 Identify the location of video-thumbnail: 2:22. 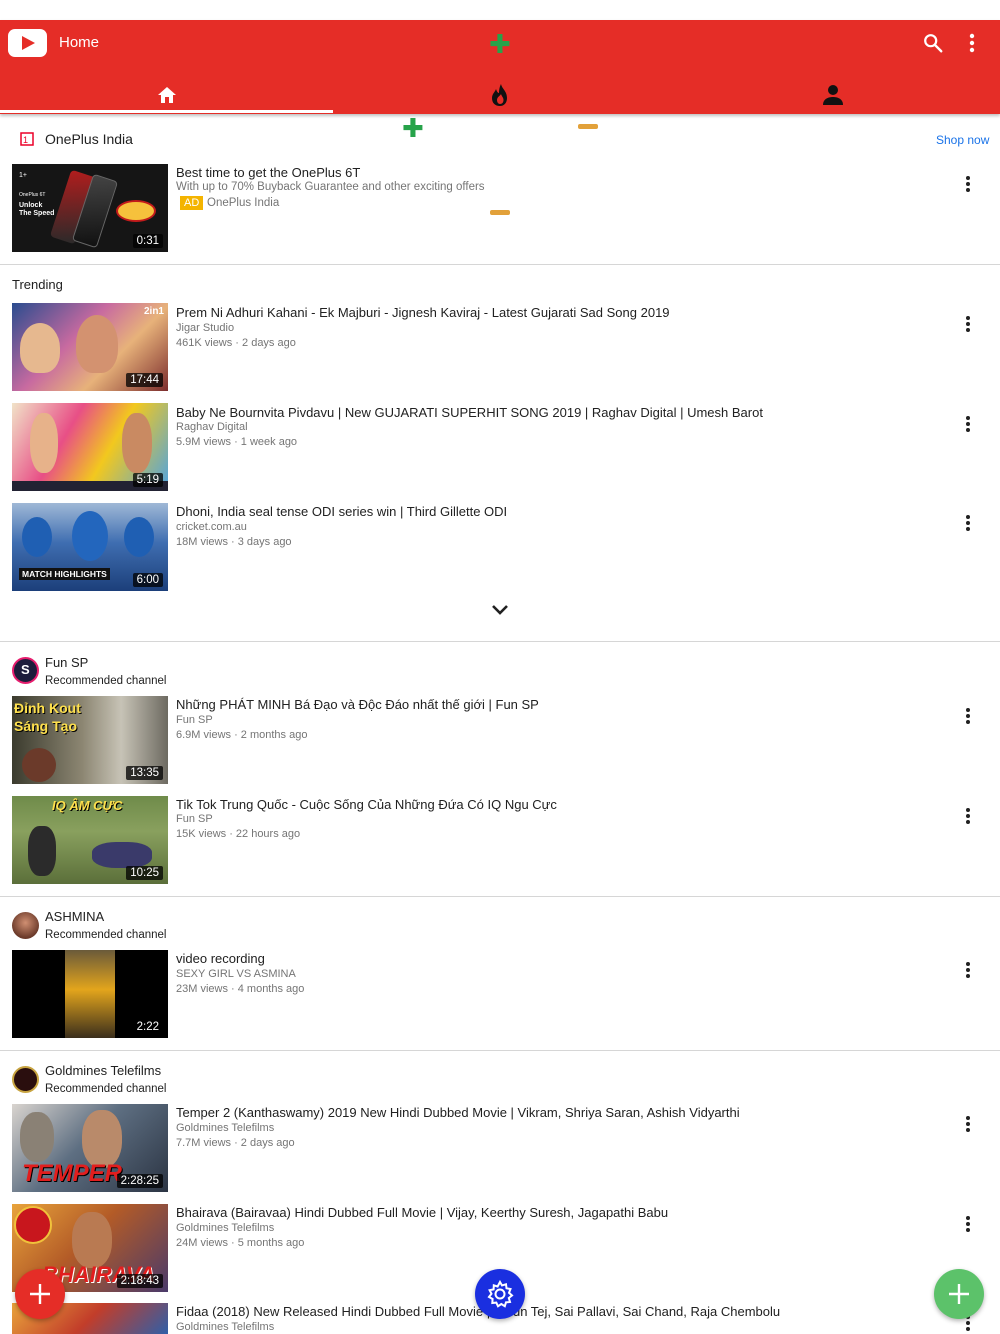
(90, 994).